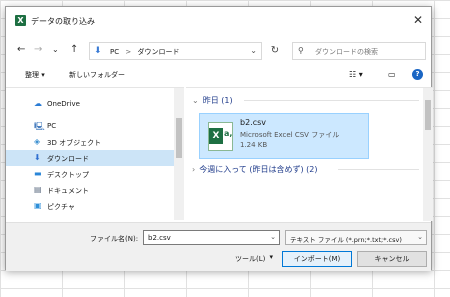 This screenshot has width=450, height=297. I want to click on excel-csv-file-icon: X a,, so click(220, 136).